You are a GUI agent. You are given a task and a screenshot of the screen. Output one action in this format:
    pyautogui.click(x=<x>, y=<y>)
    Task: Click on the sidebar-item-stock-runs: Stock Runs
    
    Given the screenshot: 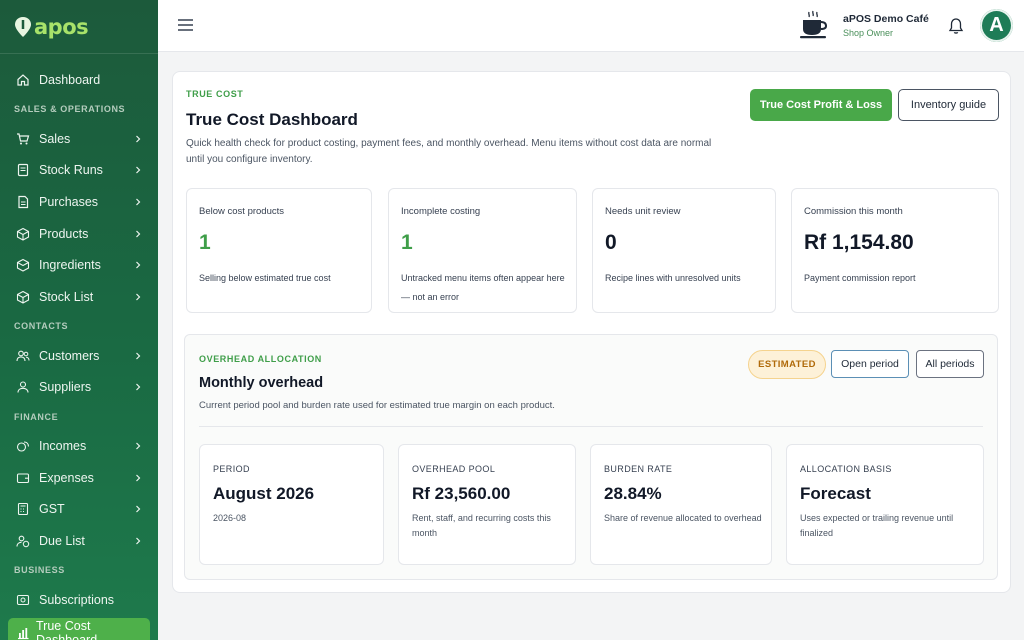 What is the action you would take?
    pyautogui.click(x=79, y=170)
    